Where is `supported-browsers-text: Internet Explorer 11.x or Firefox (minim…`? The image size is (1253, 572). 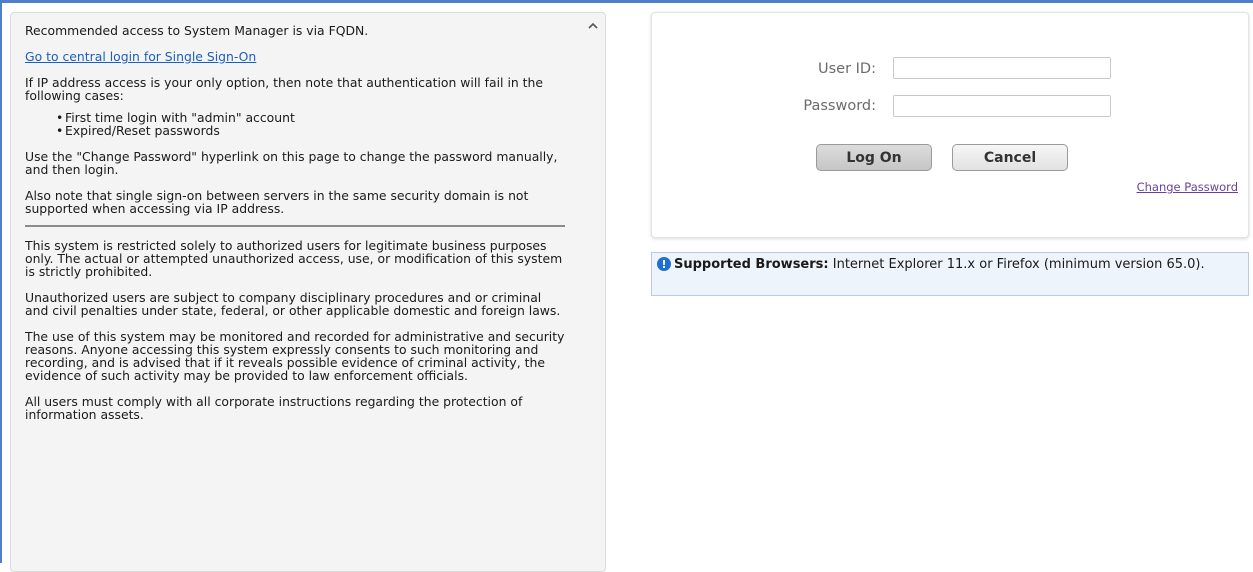 supported-browsers-text: Internet Explorer 11.x or Firefox (minim… is located at coordinates (1016, 264).